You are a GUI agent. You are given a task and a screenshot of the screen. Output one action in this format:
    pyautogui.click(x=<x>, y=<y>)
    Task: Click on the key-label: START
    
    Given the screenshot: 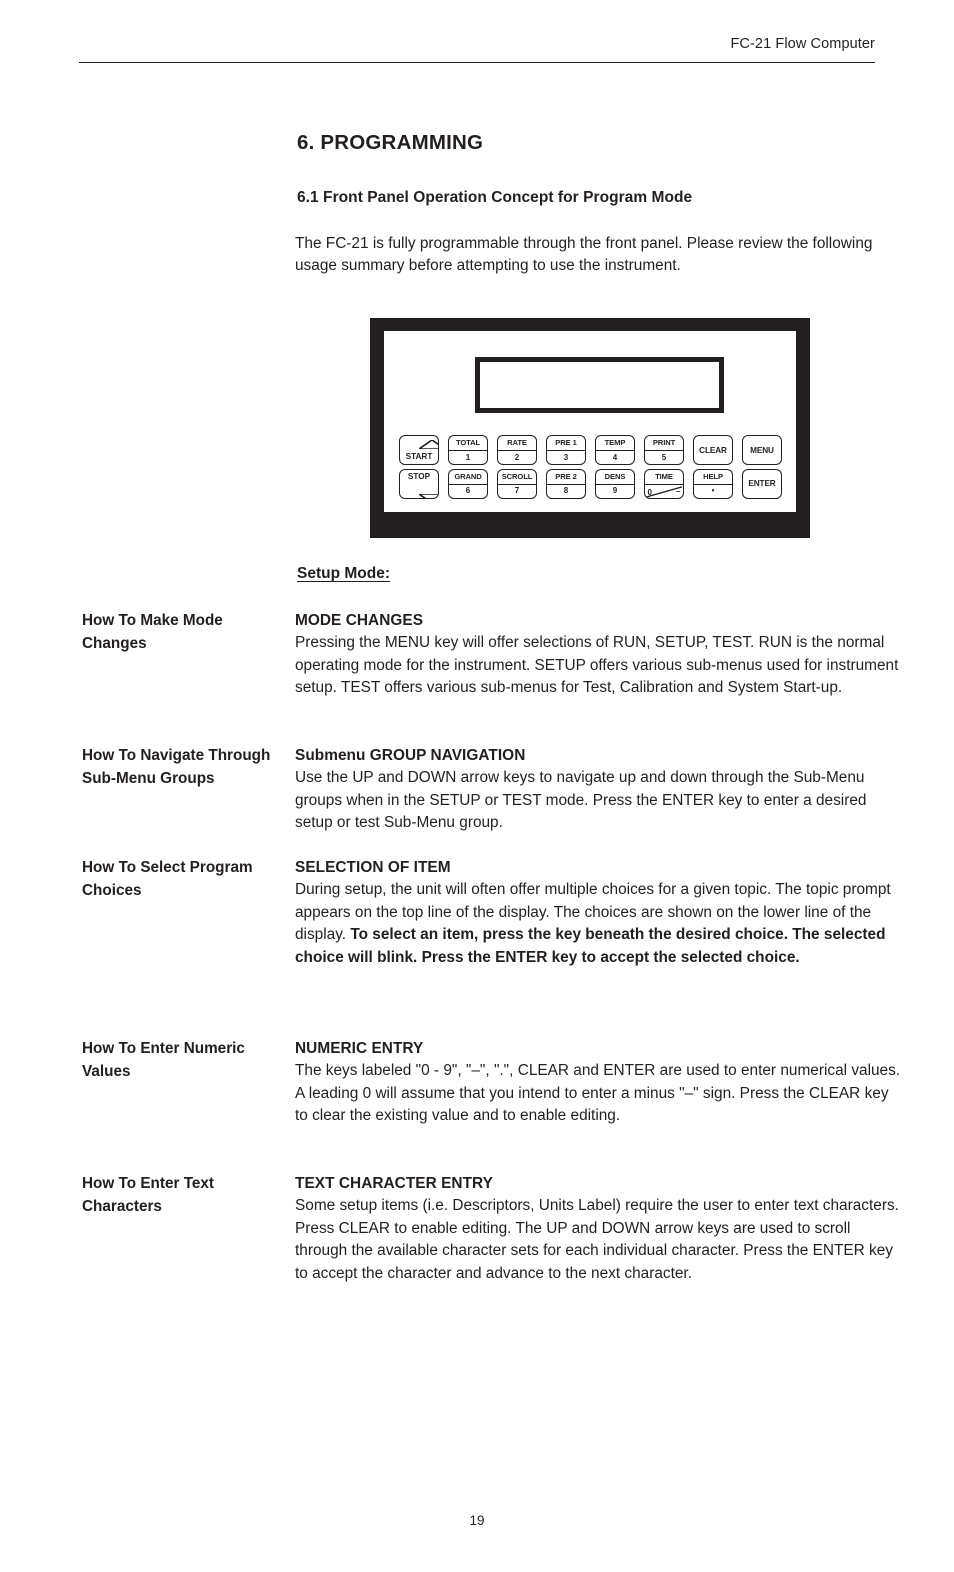 What is the action you would take?
    pyautogui.click(x=419, y=456)
    